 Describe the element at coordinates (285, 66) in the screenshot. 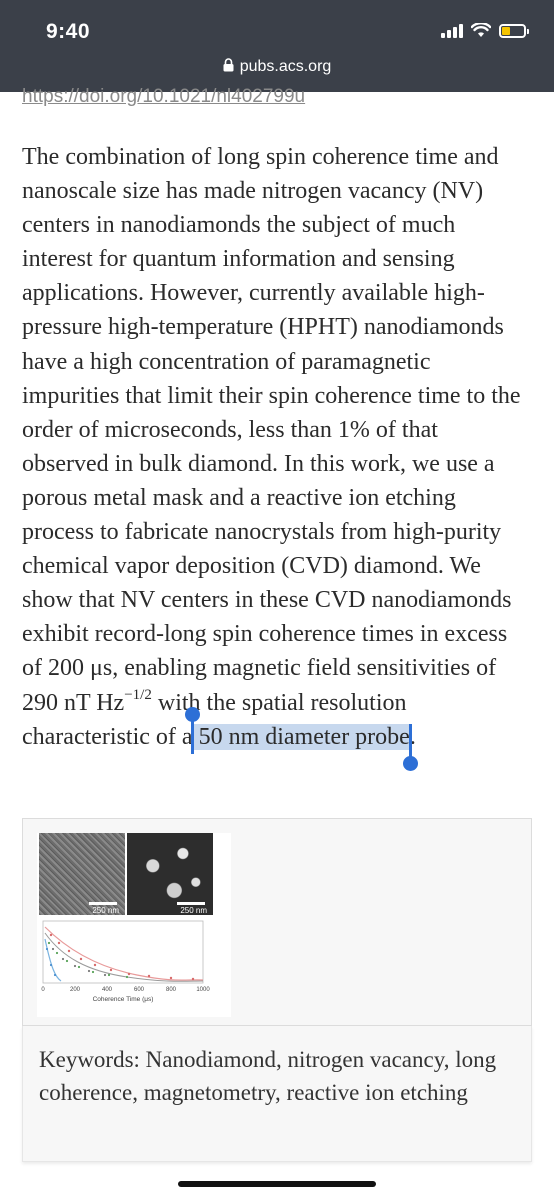

I see `url-domain: pubs.acs.org` at that location.